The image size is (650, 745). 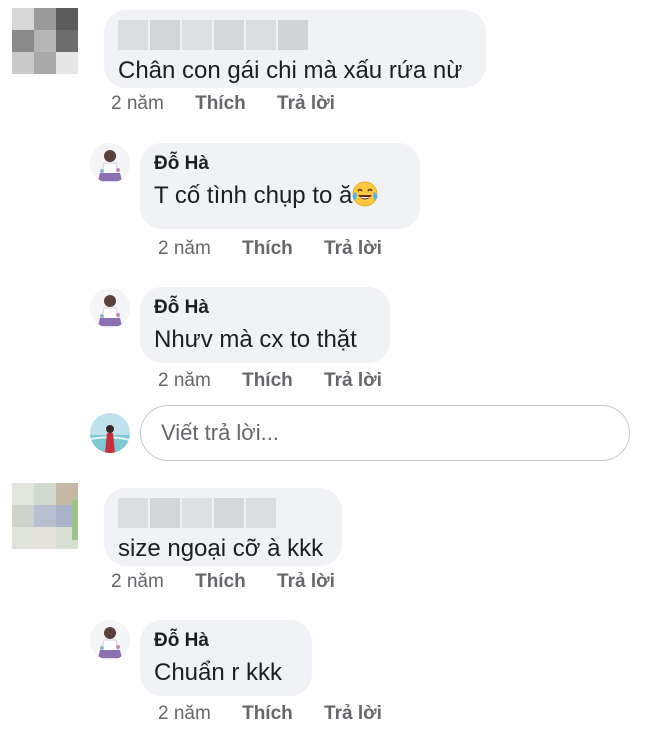 What do you see at coordinates (221, 548) in the screenshot?
I see `comment-text: size ngoại cỡ à kkk` at bounding box center [221, 548].